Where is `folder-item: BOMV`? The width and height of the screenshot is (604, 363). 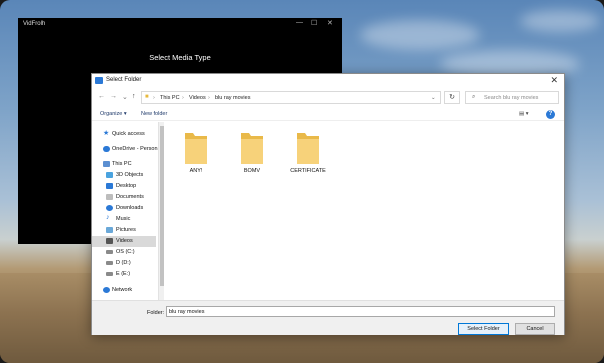
folder-item: BOMV is located at coordinates (252, 152).